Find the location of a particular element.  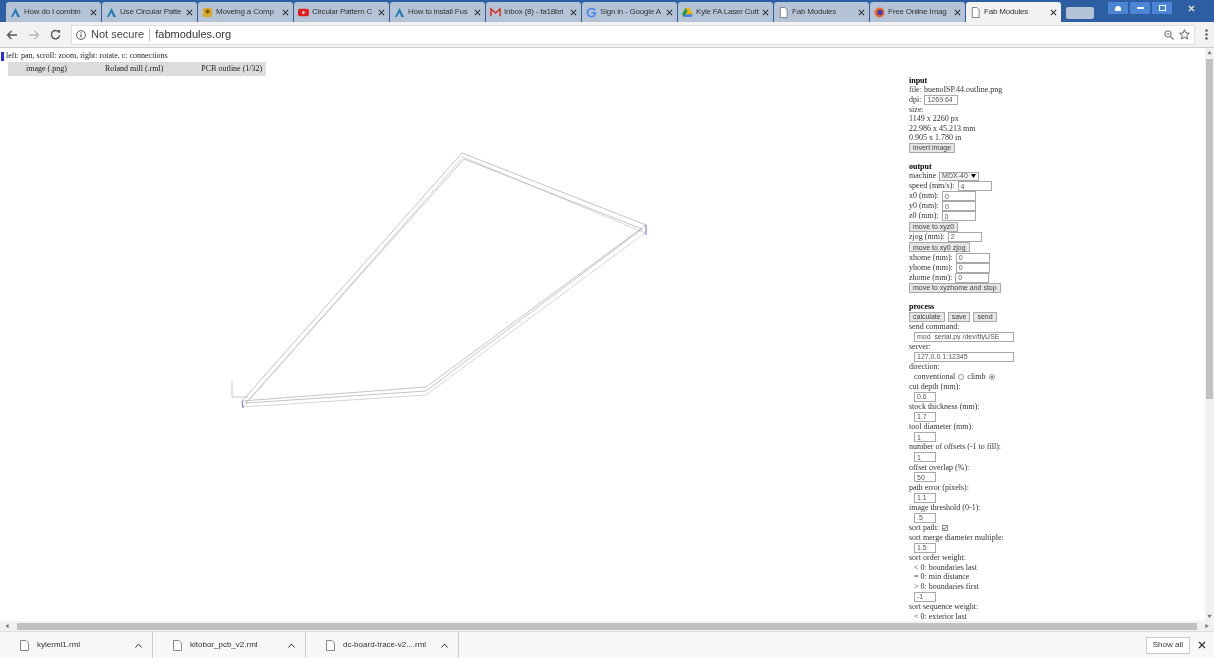

tab-title: Free Online Imag is located at coordinates (918, 12).